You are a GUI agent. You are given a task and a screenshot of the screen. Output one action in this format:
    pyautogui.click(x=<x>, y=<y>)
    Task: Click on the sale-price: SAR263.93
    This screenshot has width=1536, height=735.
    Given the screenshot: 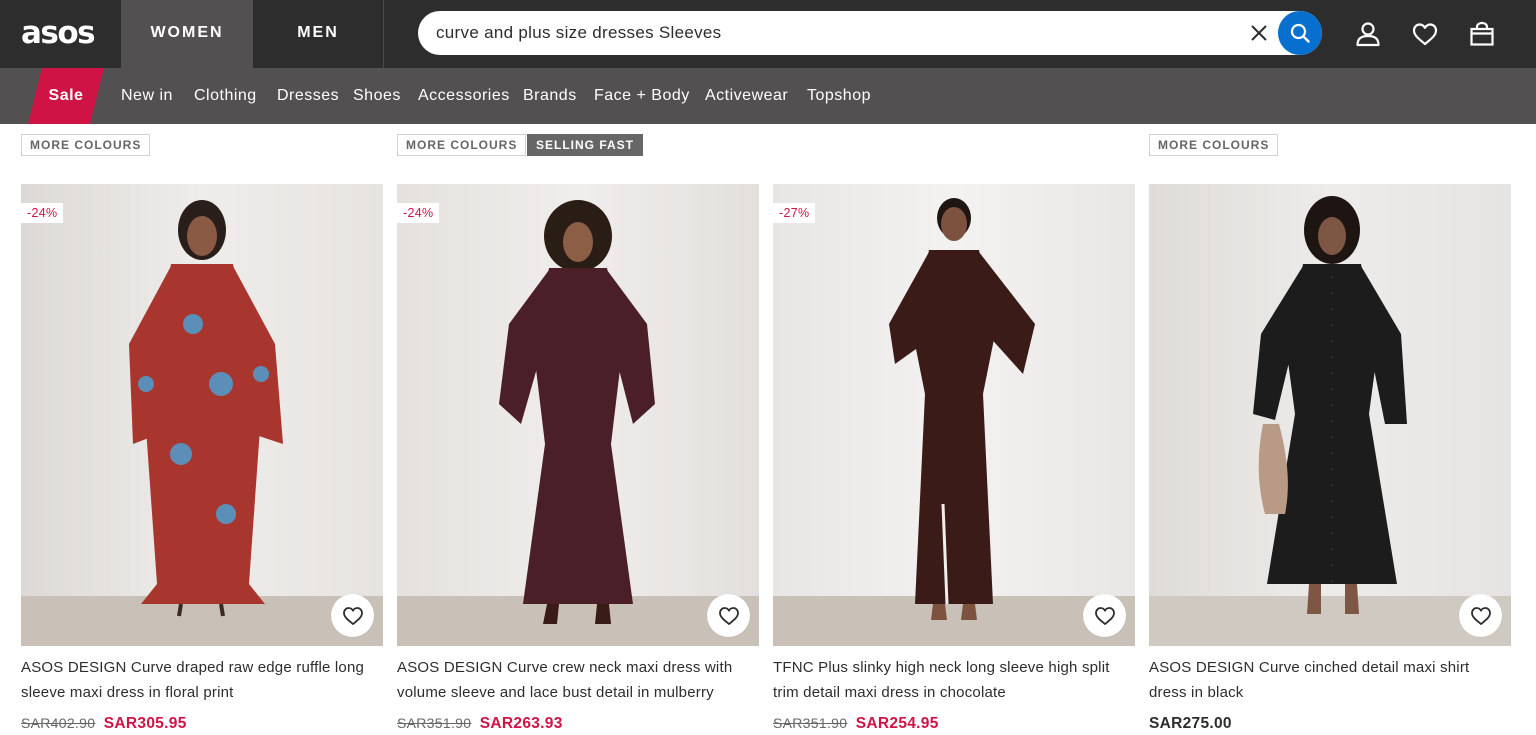 What is the action you would take?
    pyautogui.click(x=521, y=723)
    